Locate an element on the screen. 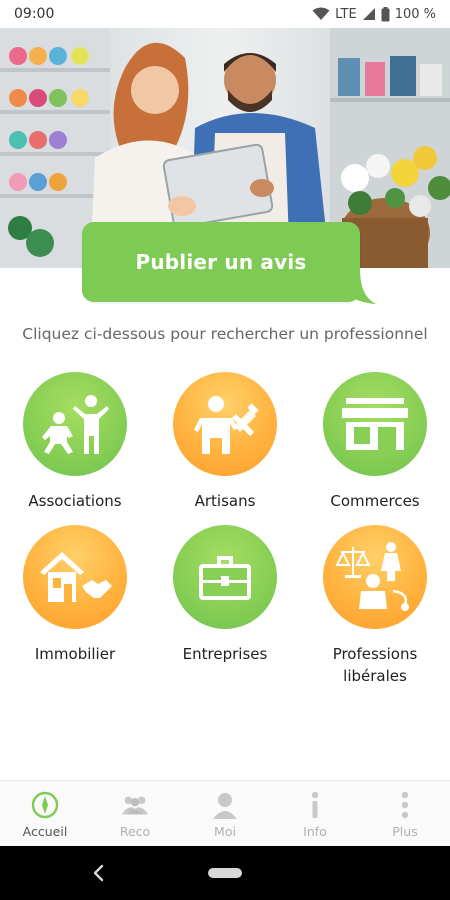  bubble-tail is located at coordinates (357, 287).